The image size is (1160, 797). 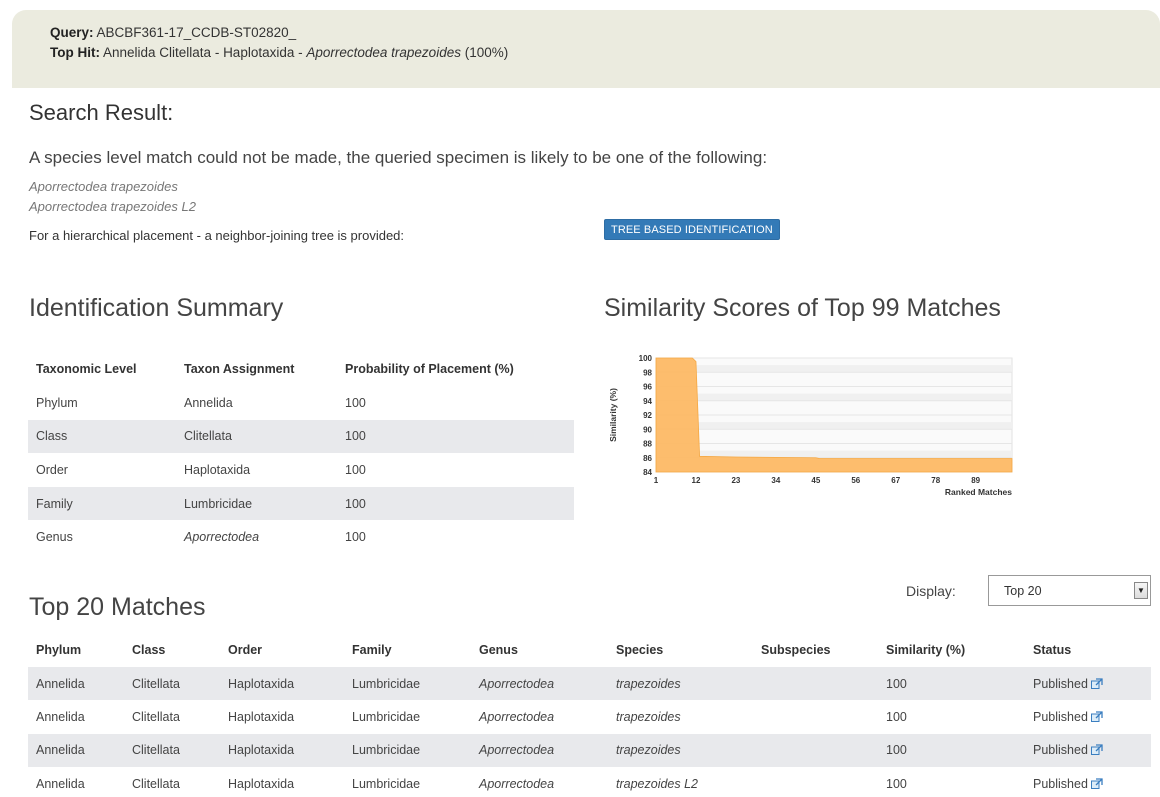 What do you see at coordinates (1023, 591) in the screenshot?
I see `display-select-value: Top 20` at bounding box center [1023, 591].